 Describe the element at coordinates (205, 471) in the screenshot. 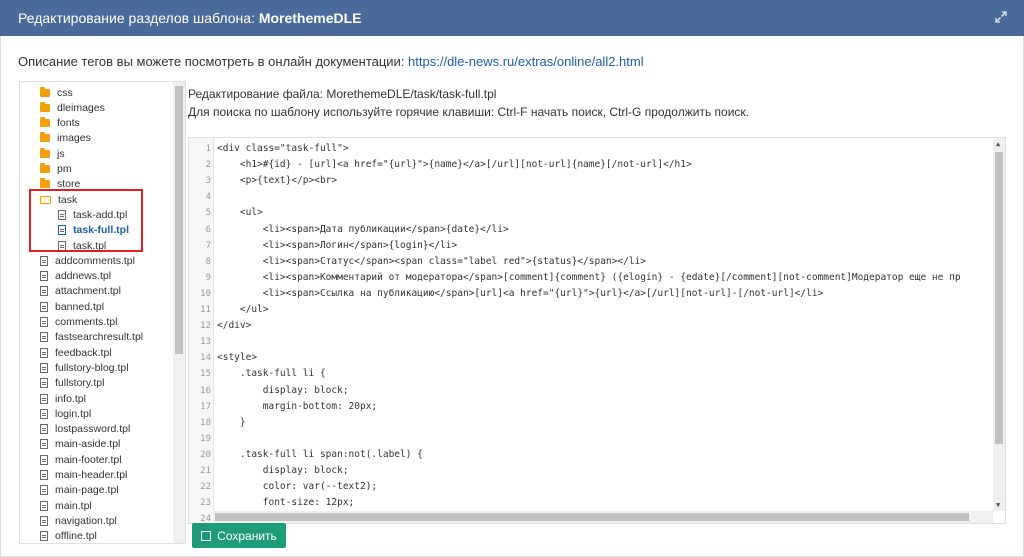

I see `line-number: 21` at that location.